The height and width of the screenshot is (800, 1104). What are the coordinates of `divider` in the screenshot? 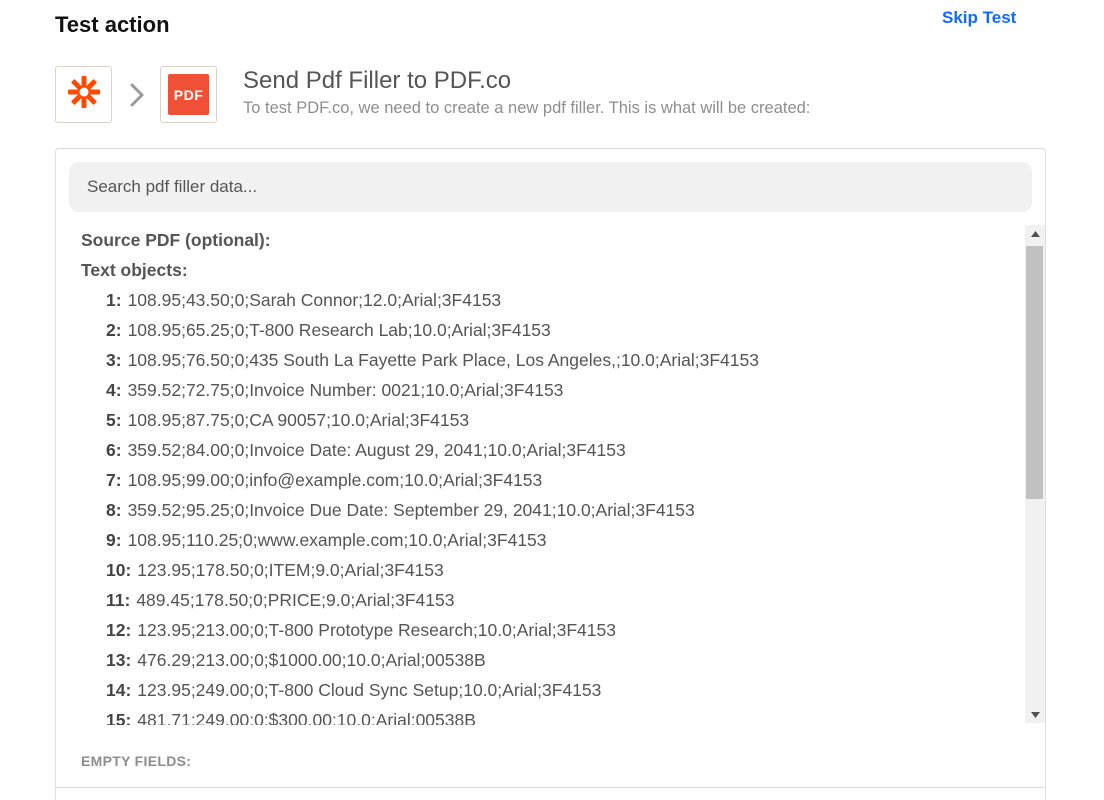 It's located at (550, 787).